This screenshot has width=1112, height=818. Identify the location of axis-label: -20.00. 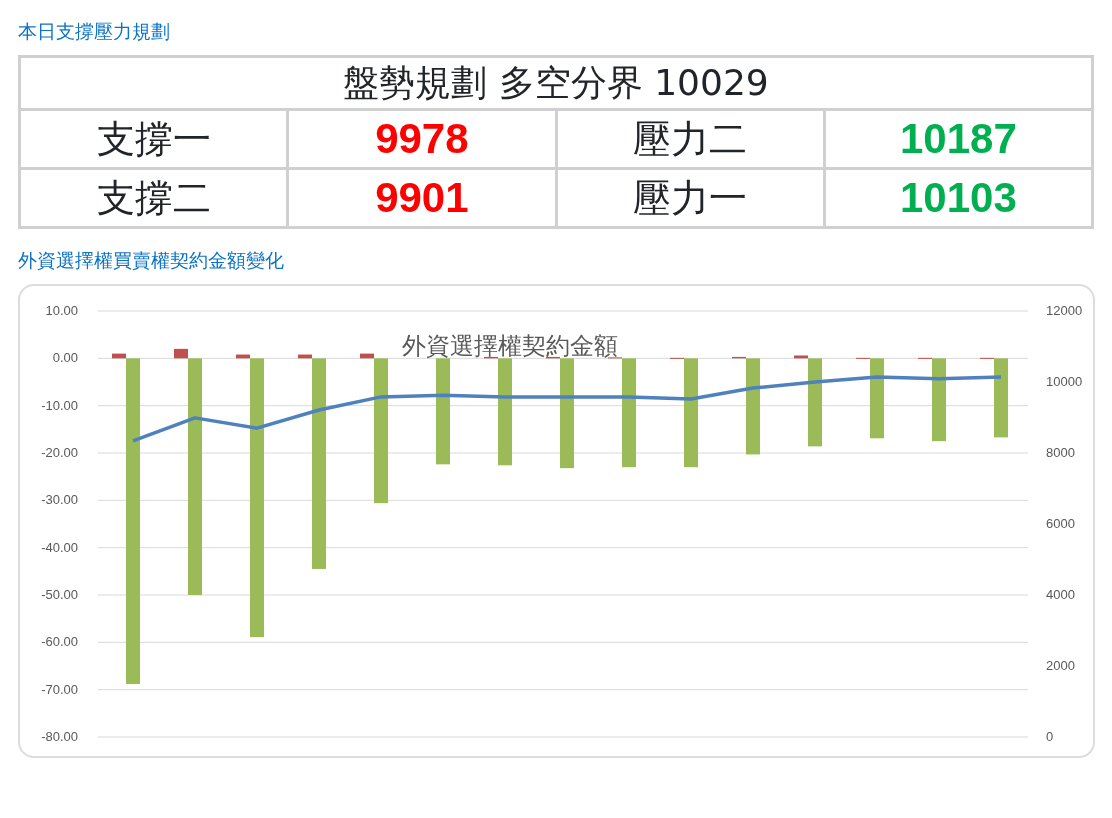
(59, 452).